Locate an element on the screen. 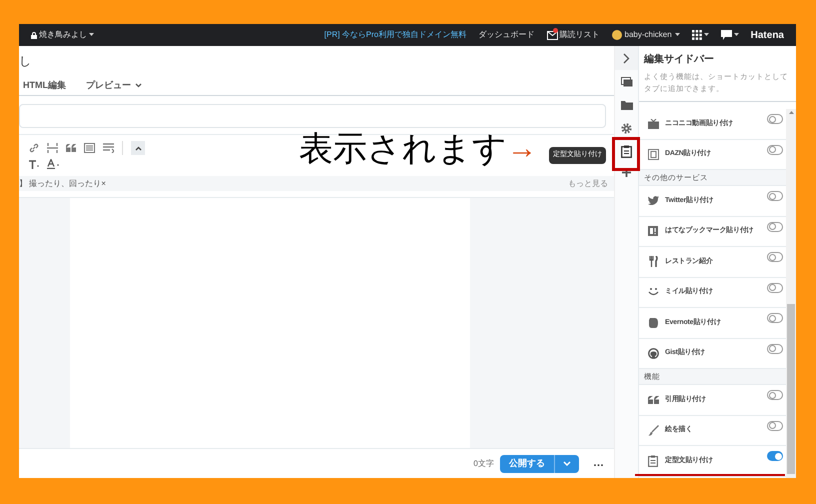 Image resolution: width=816 pixels, height=504 pixels. grid-icon is located at coordinates (697, 35).